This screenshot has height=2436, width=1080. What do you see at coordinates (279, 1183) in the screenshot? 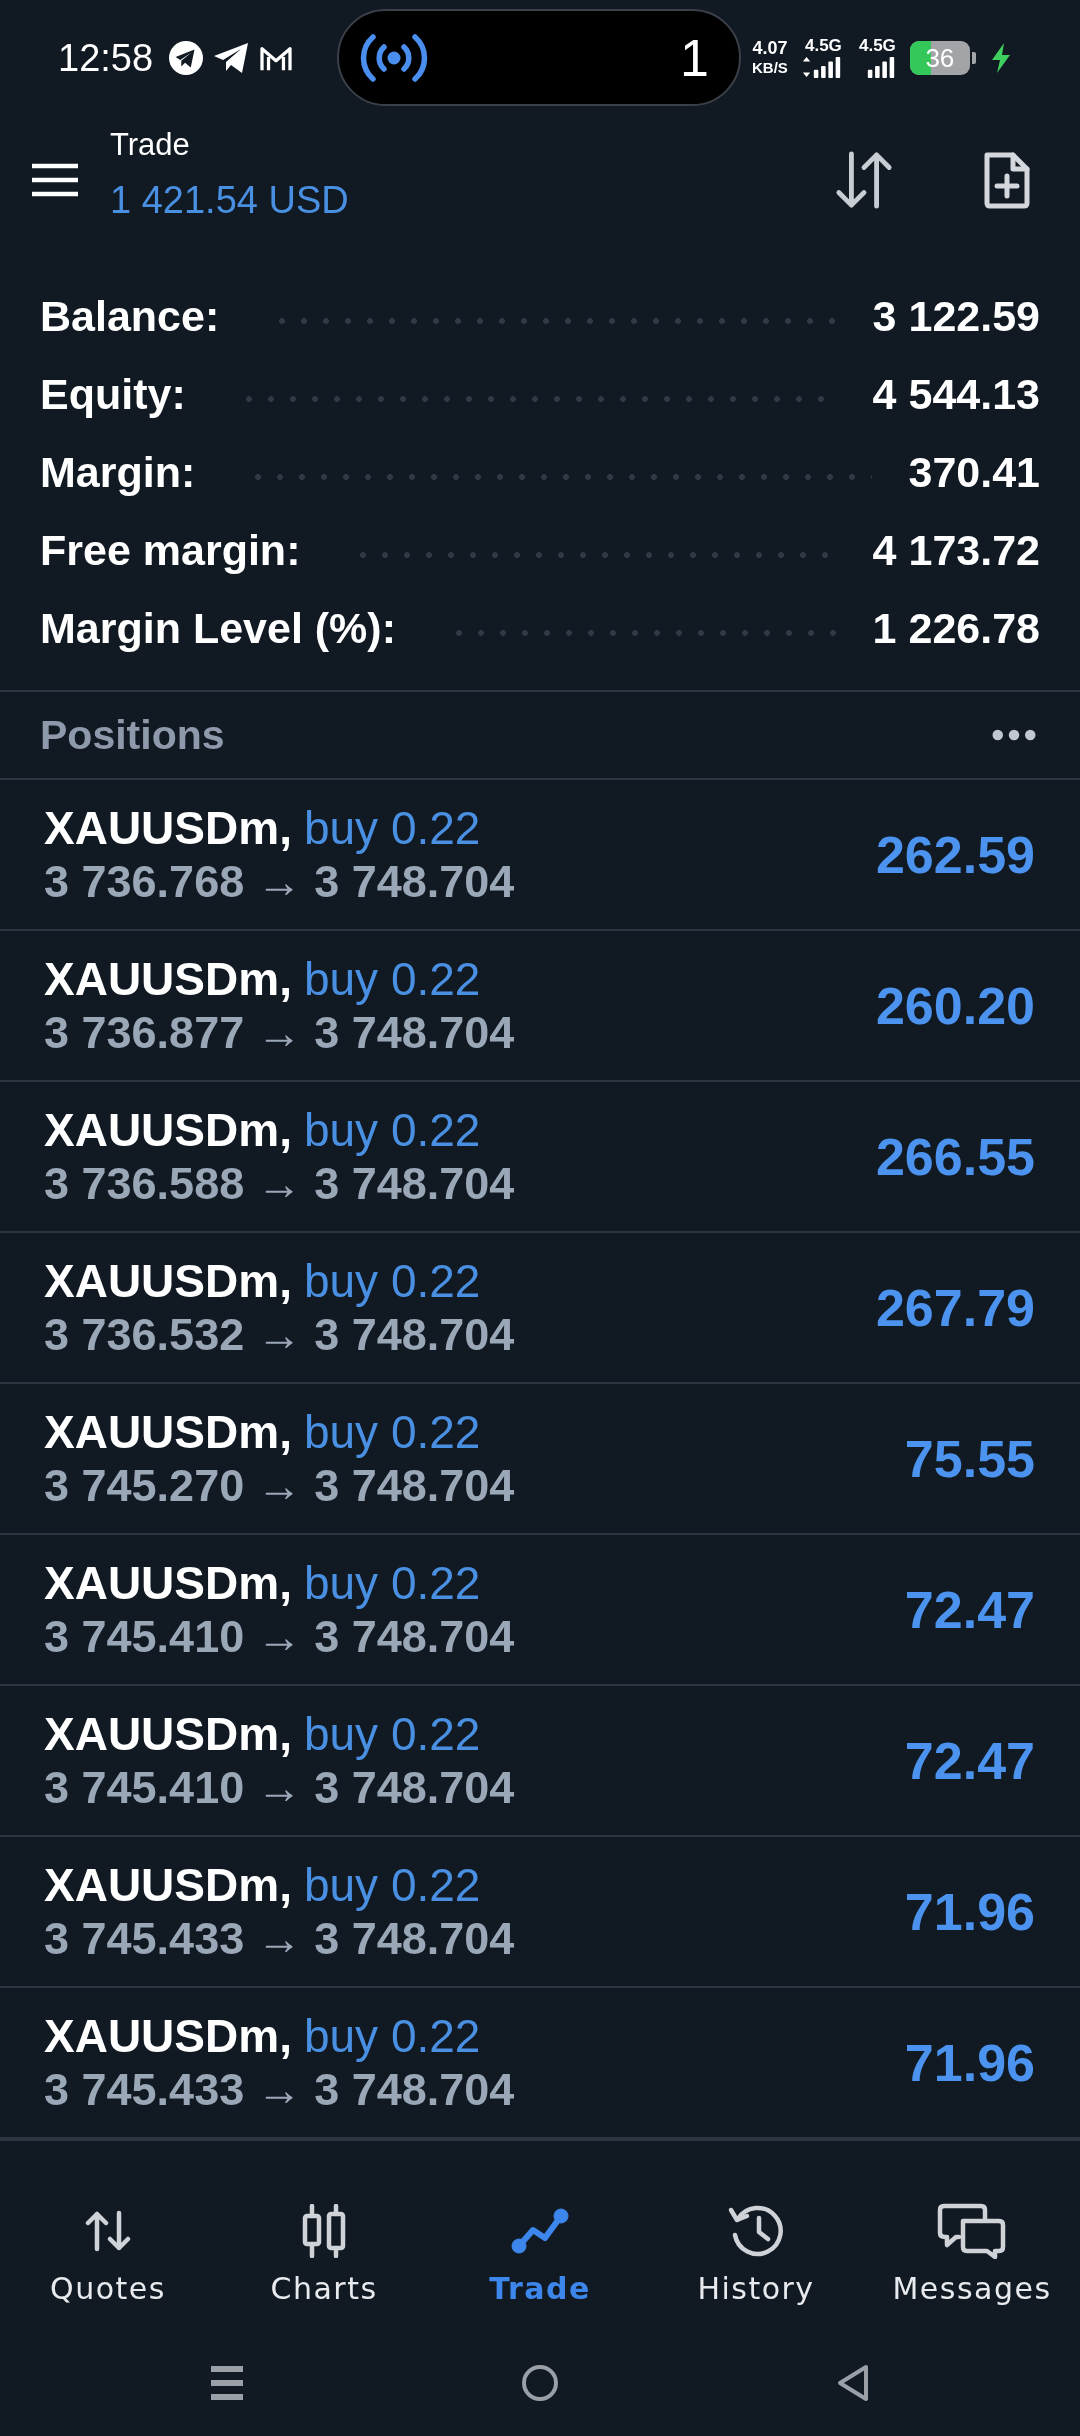
I see `price-range: 3 736.588 → 3 748.704` at bounding box center [279, 1183].